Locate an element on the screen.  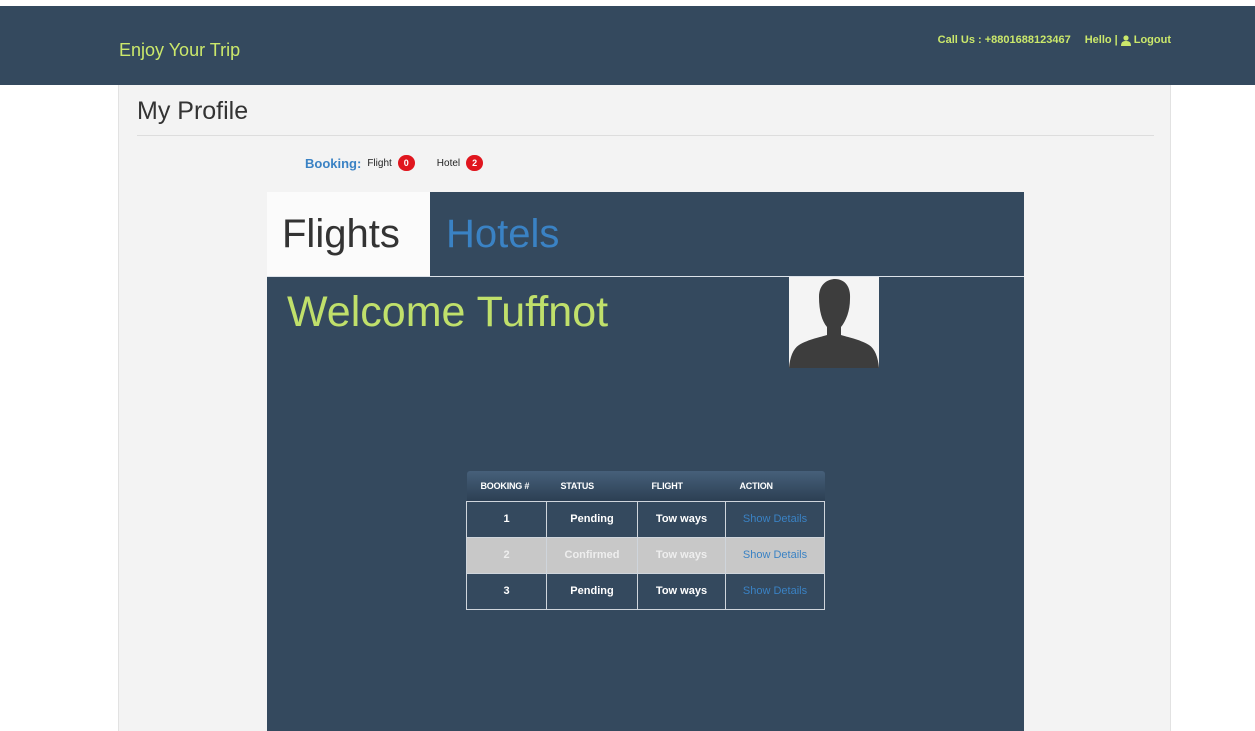
hotel-count-label: Hotel is located at coordinates (448, 163).